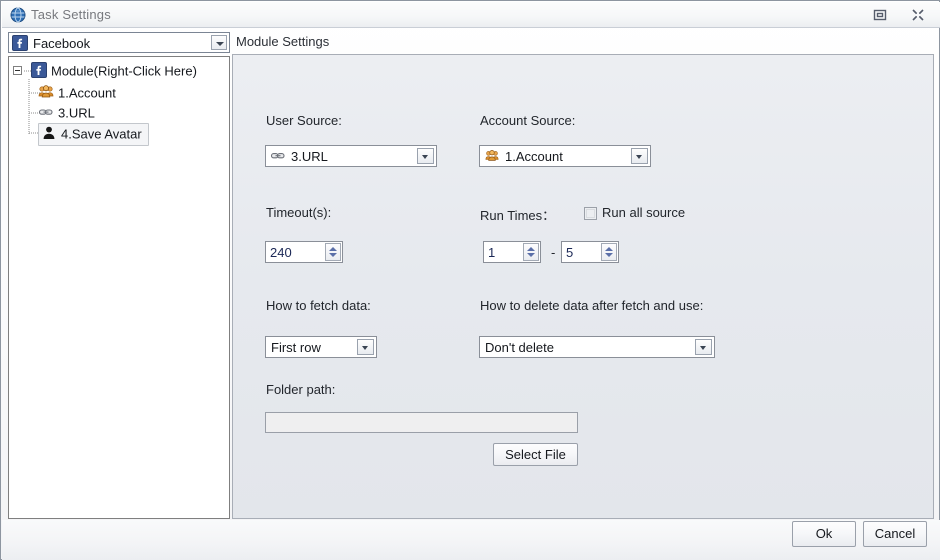  Describe the element at coordinates (609, 252) in the screenshot. I see `run-times-max-stepper-buttons` at that location.